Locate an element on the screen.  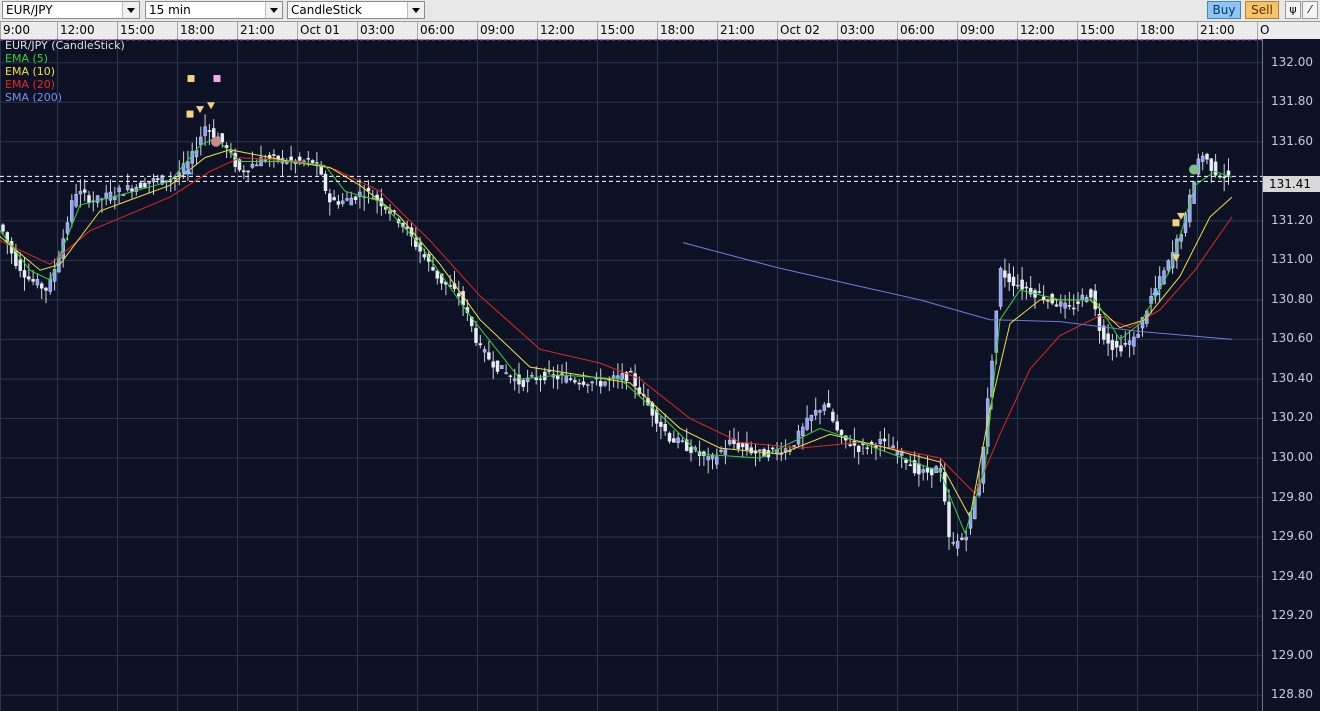
symbol-select: EUR/JPY is located at coordinates (71, 10).